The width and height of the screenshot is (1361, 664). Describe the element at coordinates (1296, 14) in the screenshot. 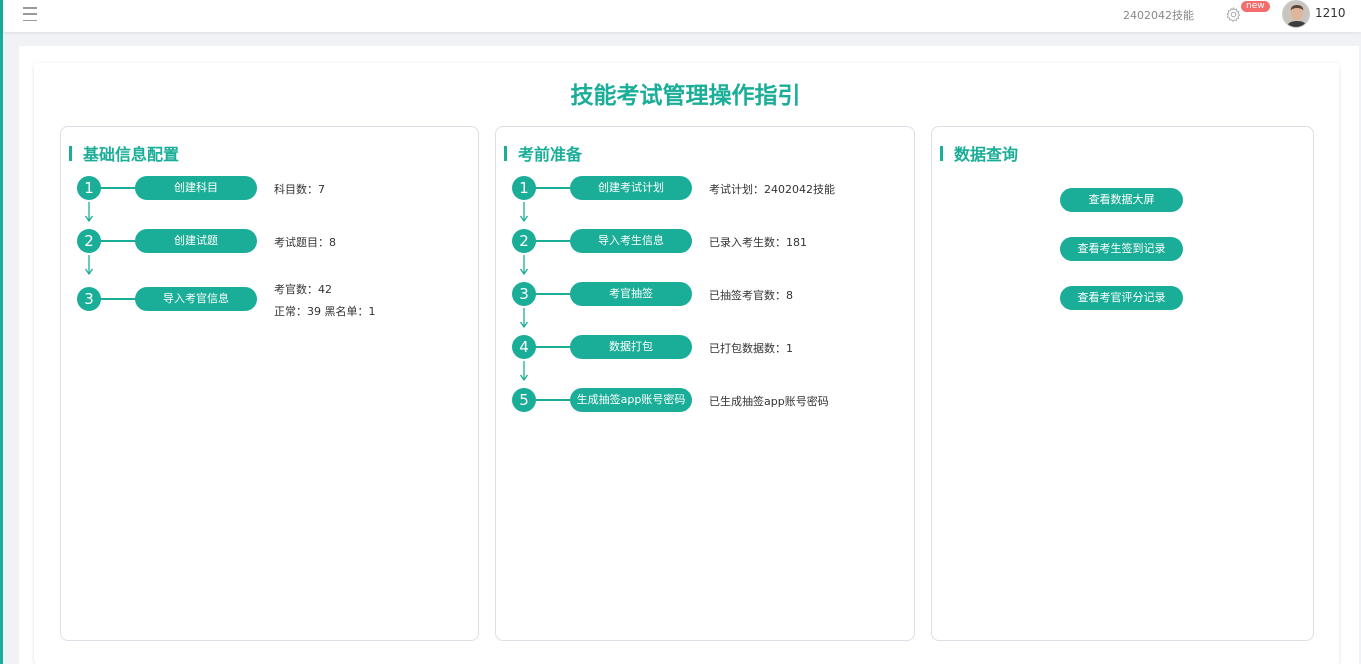

I see `avatar` at that location.